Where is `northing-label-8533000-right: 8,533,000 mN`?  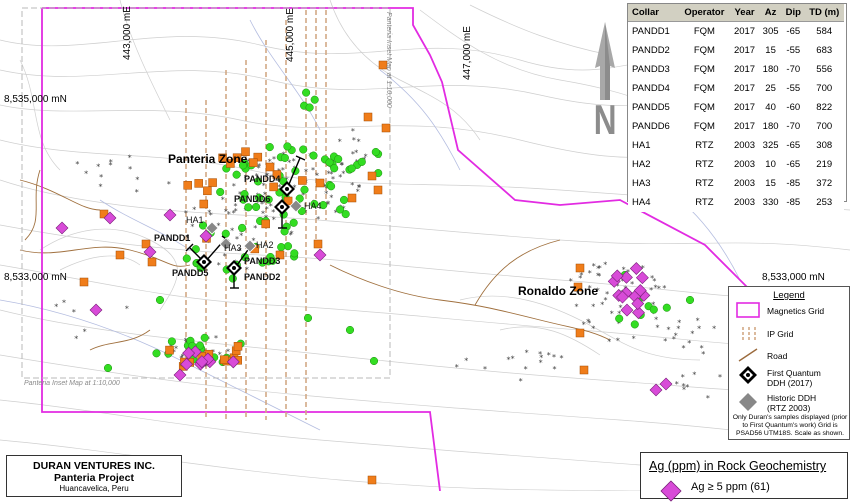 northing-label-8533000-right: 8,533,000 mN is located at coordinates (793, 277).